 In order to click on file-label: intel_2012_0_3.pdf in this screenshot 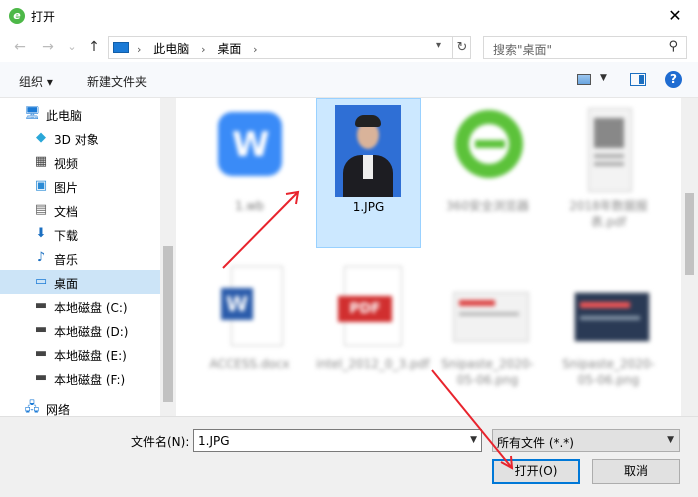, I will do `click(373, 364)`.